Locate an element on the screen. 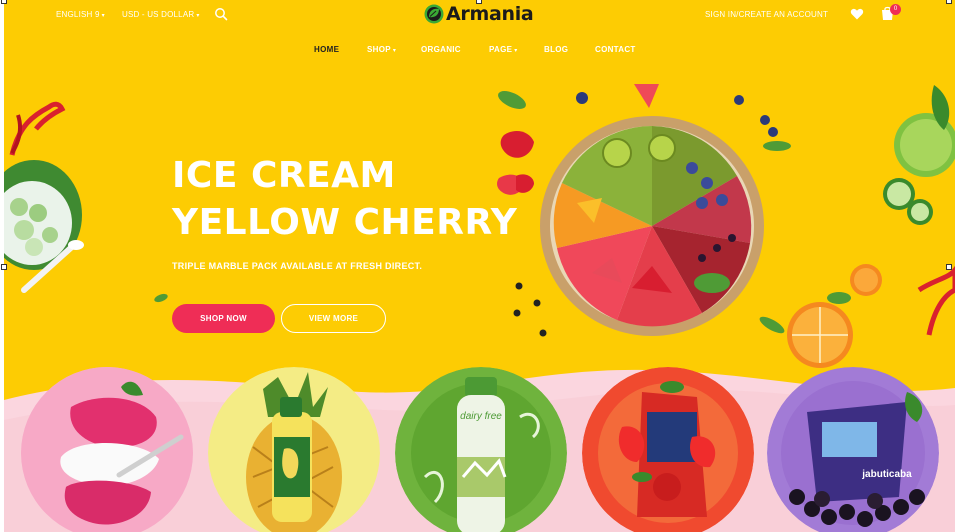 The image size is (955, 532). view-more-button: VIEW MORE is located at coordinates (333, 318).